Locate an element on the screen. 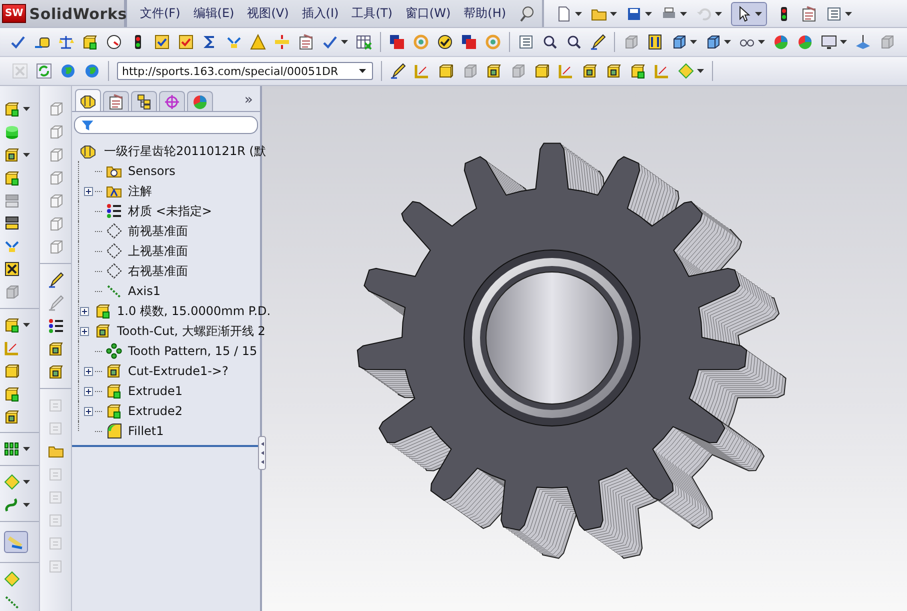 This screenshot has height=611, width=907. save-icon is located at coordinates (634, 14).